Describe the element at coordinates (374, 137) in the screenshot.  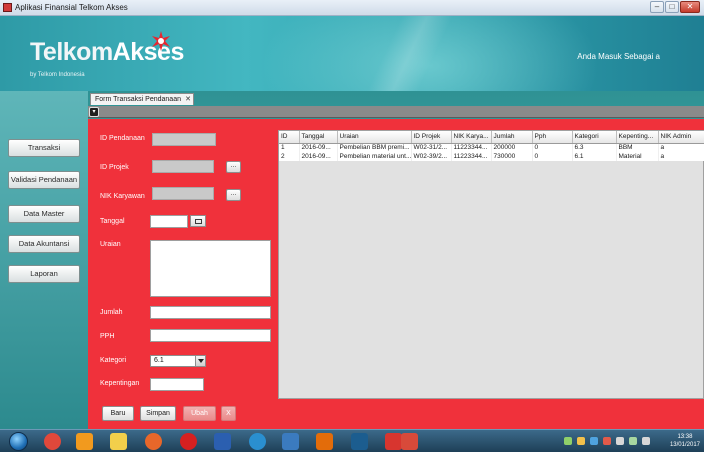
I see `column-header: Uraian` at that location.